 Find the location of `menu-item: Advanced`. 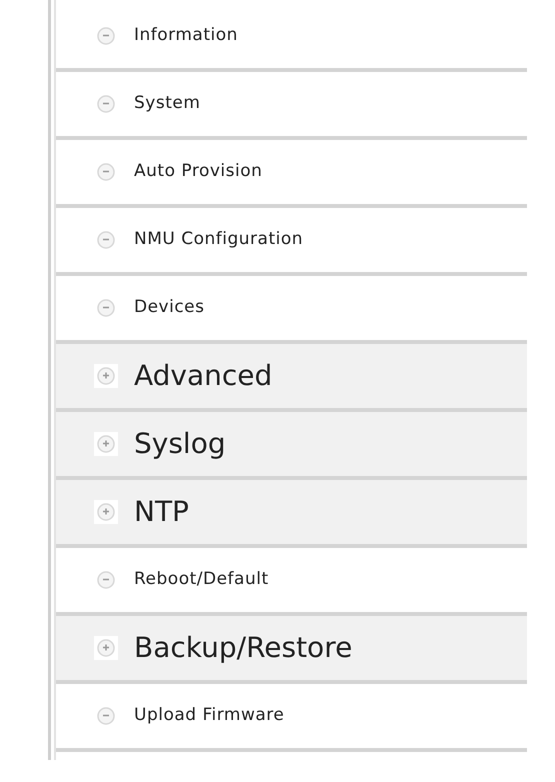

menu-item: Advanced is located at coordinates (291, 378).